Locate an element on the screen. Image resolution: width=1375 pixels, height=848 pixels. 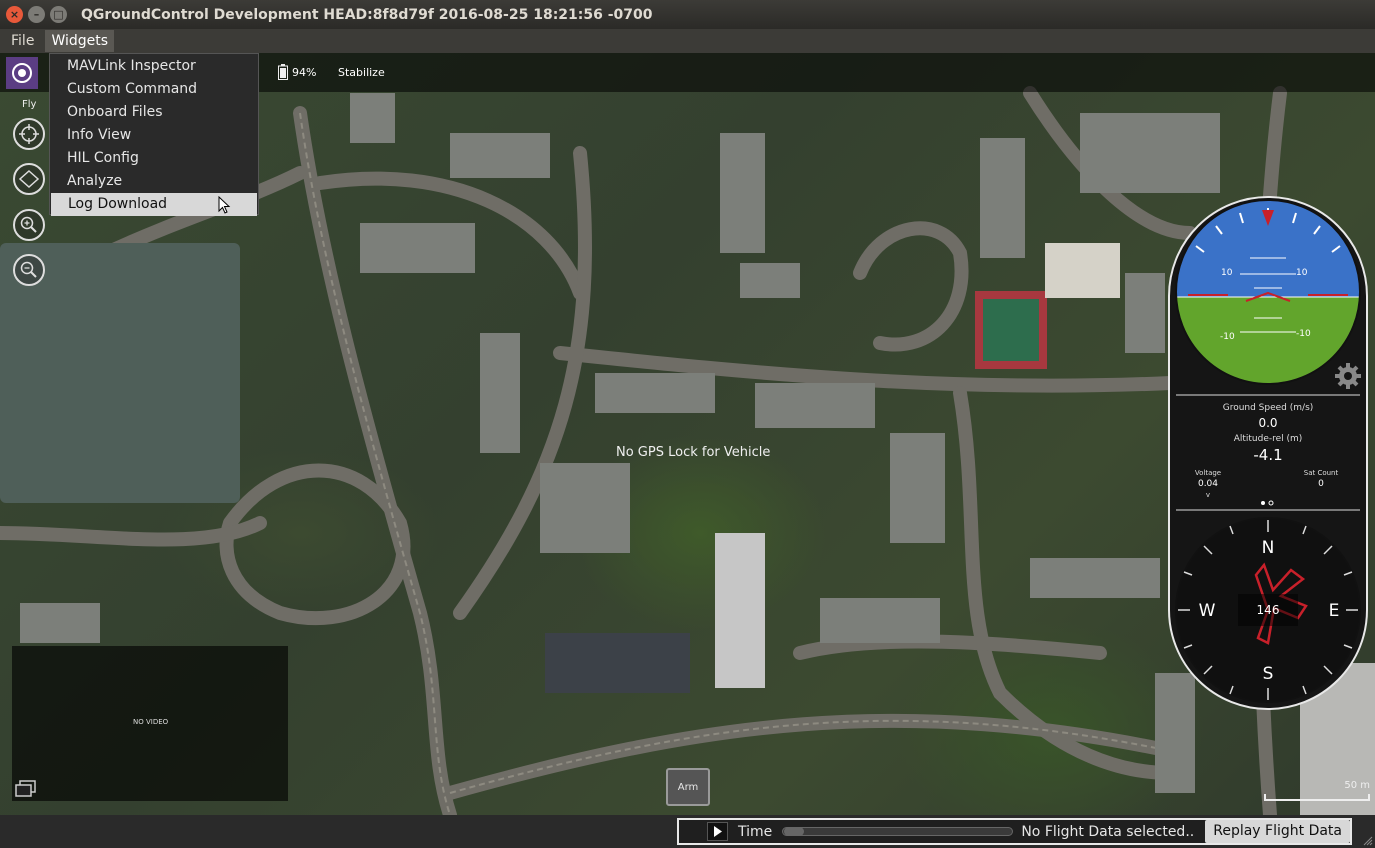
compass-west: W is located at coordinates (1207, 611).